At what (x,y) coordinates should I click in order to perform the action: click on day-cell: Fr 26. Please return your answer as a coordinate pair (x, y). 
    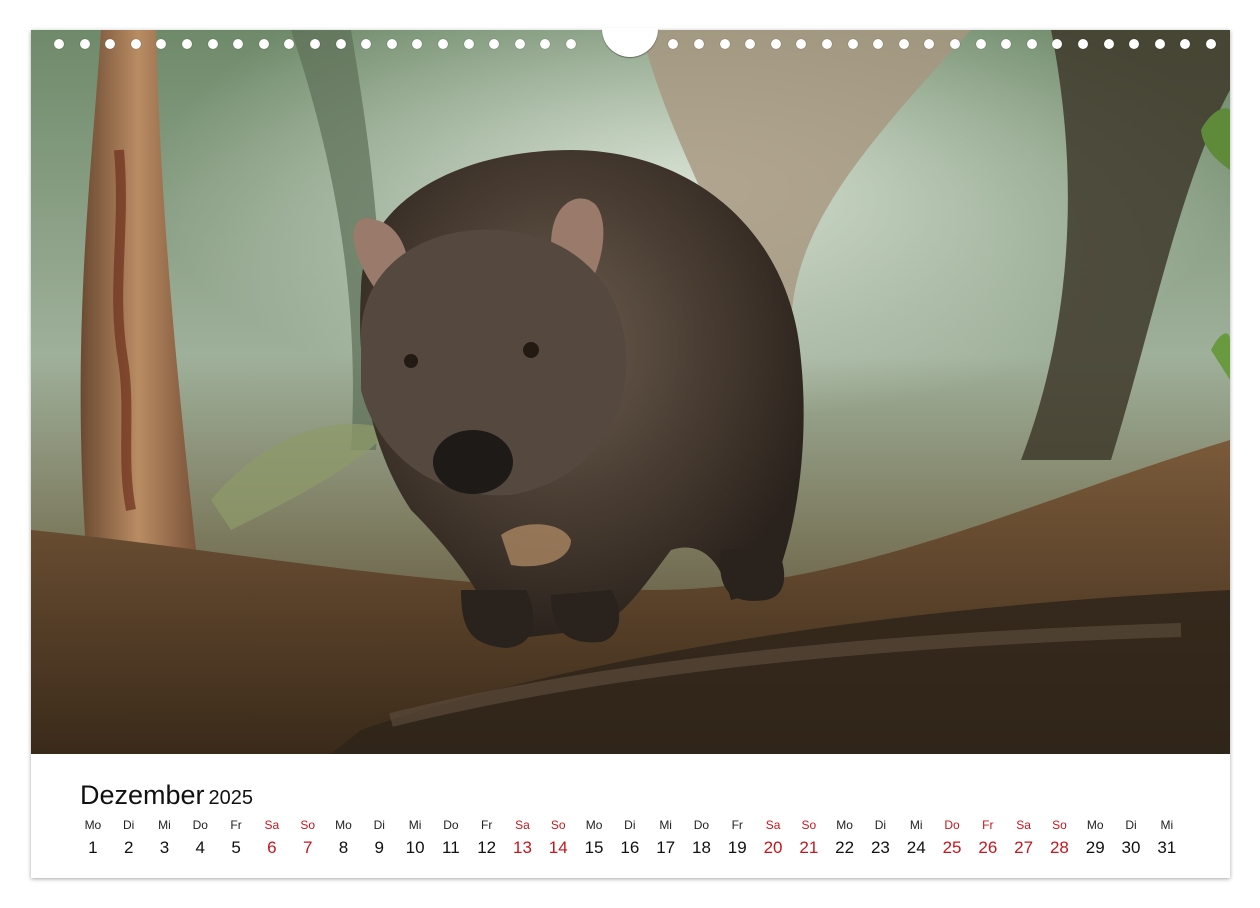
    Looking at the image, I should click on (988, 837).